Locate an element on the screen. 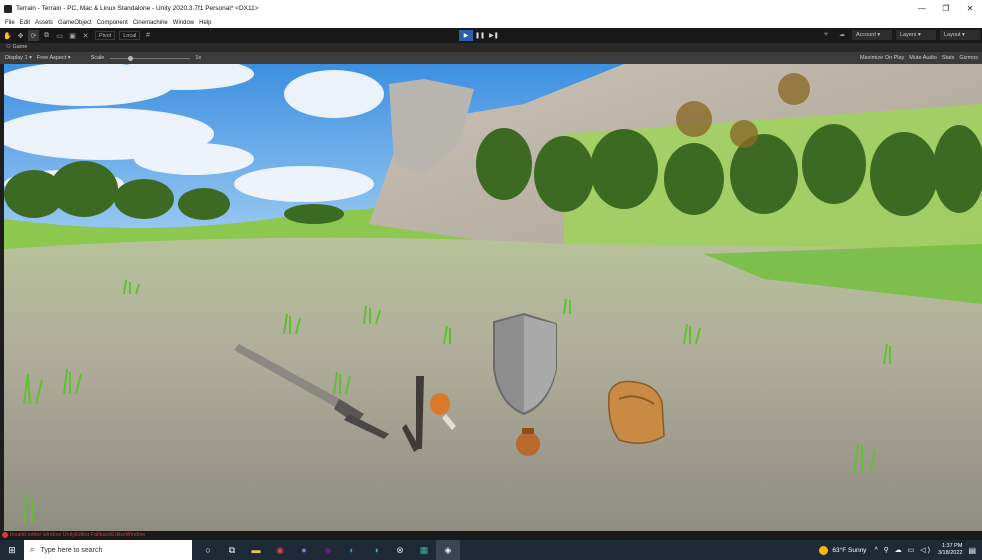 Image resolution: width=982 pixels, height=560 pixels. chrome-icon: ◉ is located at coordinates (280, 550).